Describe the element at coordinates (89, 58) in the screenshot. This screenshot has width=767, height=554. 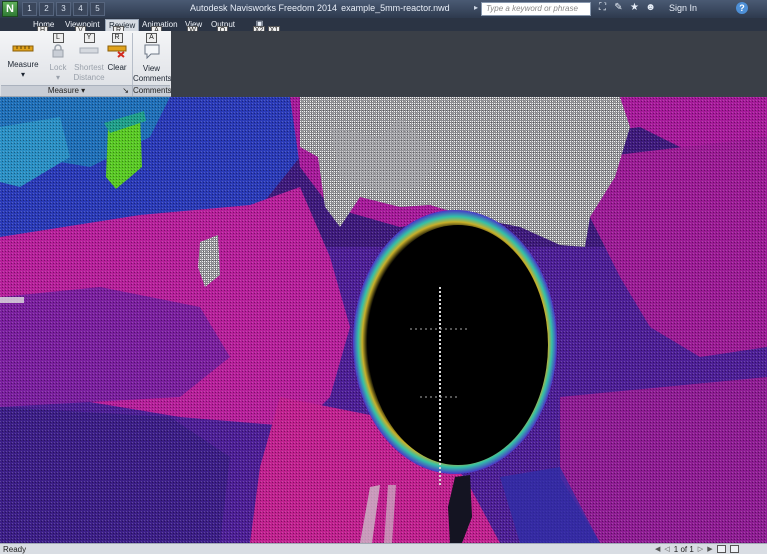
I see `shortest-distance-button: Y Shortest Distance` at that location.